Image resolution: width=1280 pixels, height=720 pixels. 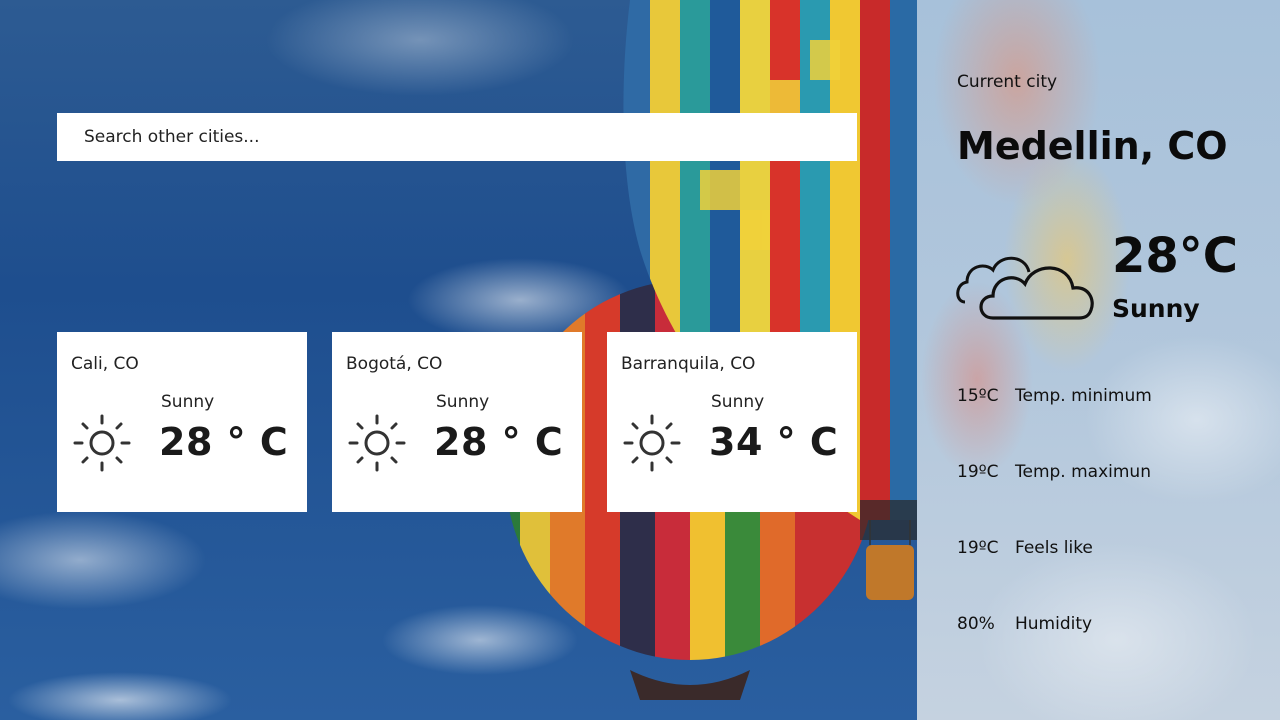 What do you see at coordinates (394, 364) in the screenshot?
I see `city-name: Bogotá, CO` at bounding box center [394, 364].